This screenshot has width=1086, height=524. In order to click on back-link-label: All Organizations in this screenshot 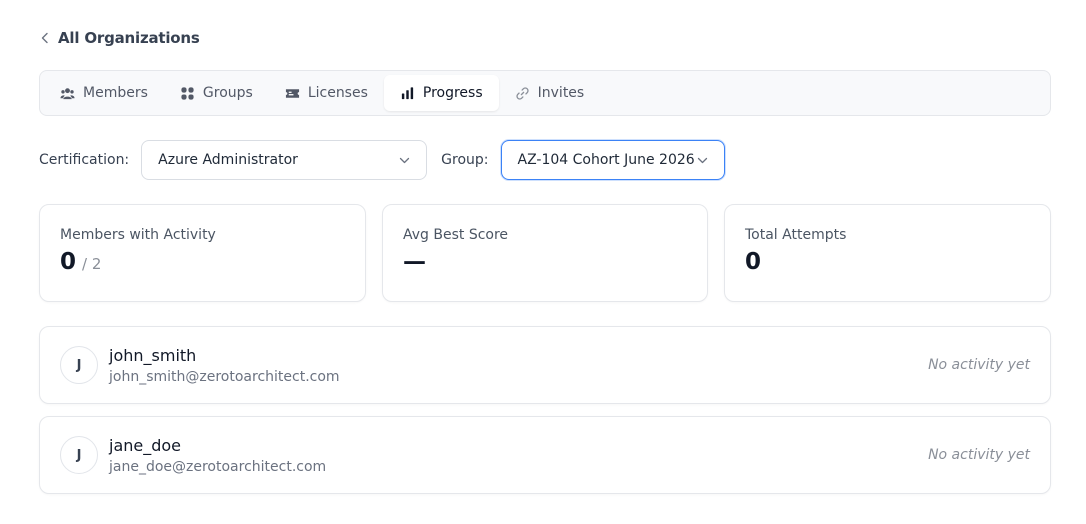, I will do `click(129, 38)`.